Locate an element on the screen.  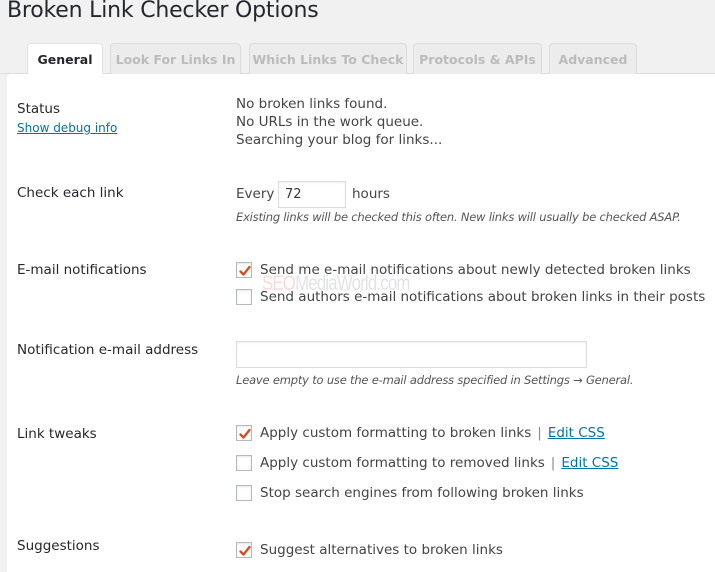
notification-email-input is located at coordinates (411, 354).